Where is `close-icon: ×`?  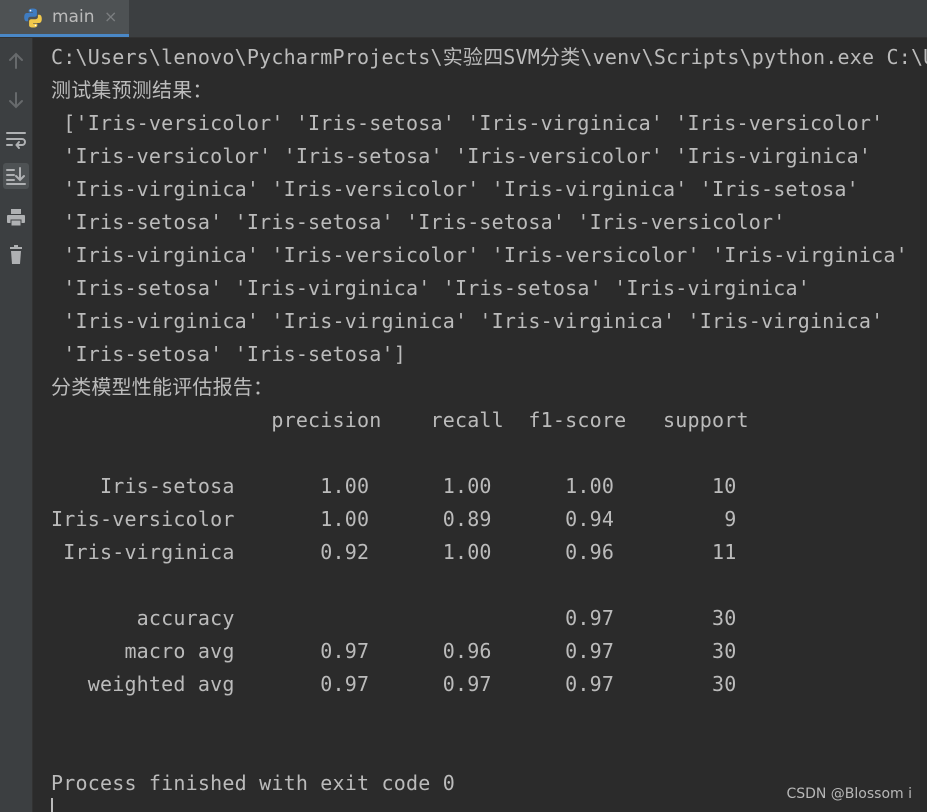
close-icon: × is located at coordinates (110, 16).